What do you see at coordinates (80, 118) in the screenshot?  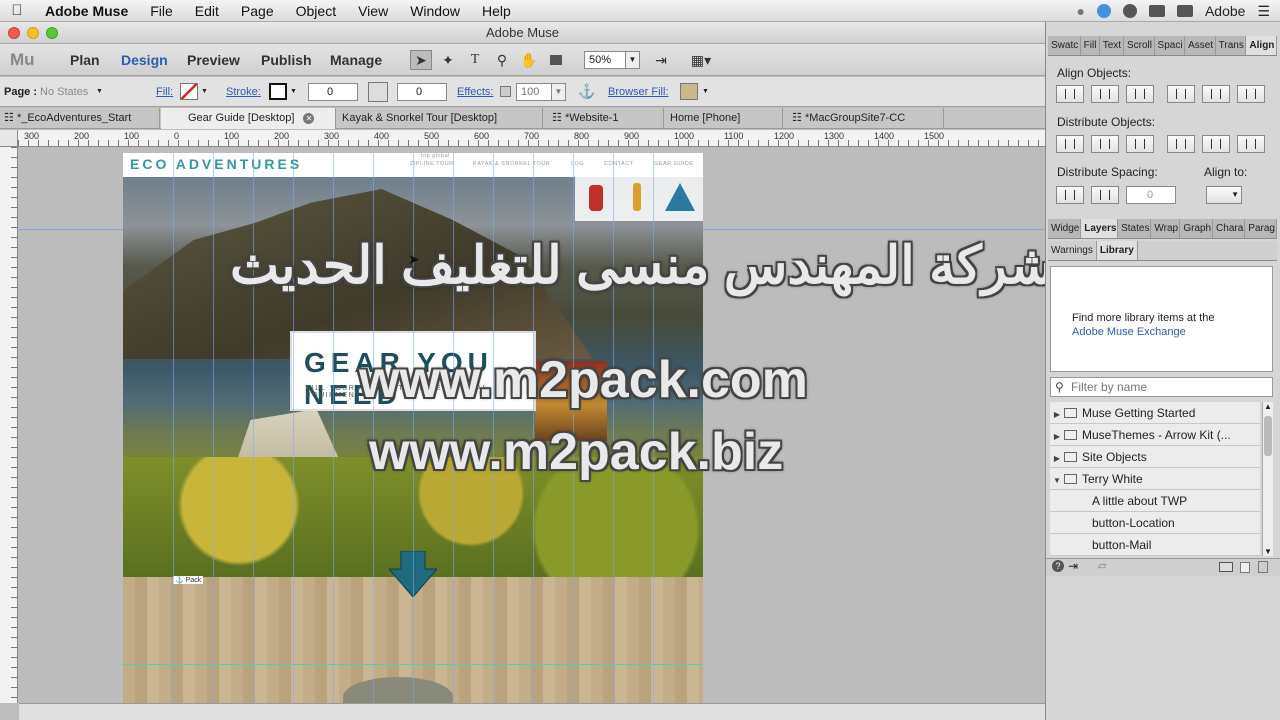 I see `tab-ecoadventures: ☷ *_EcoAdventures_Start` at bounding box center [80, 118].